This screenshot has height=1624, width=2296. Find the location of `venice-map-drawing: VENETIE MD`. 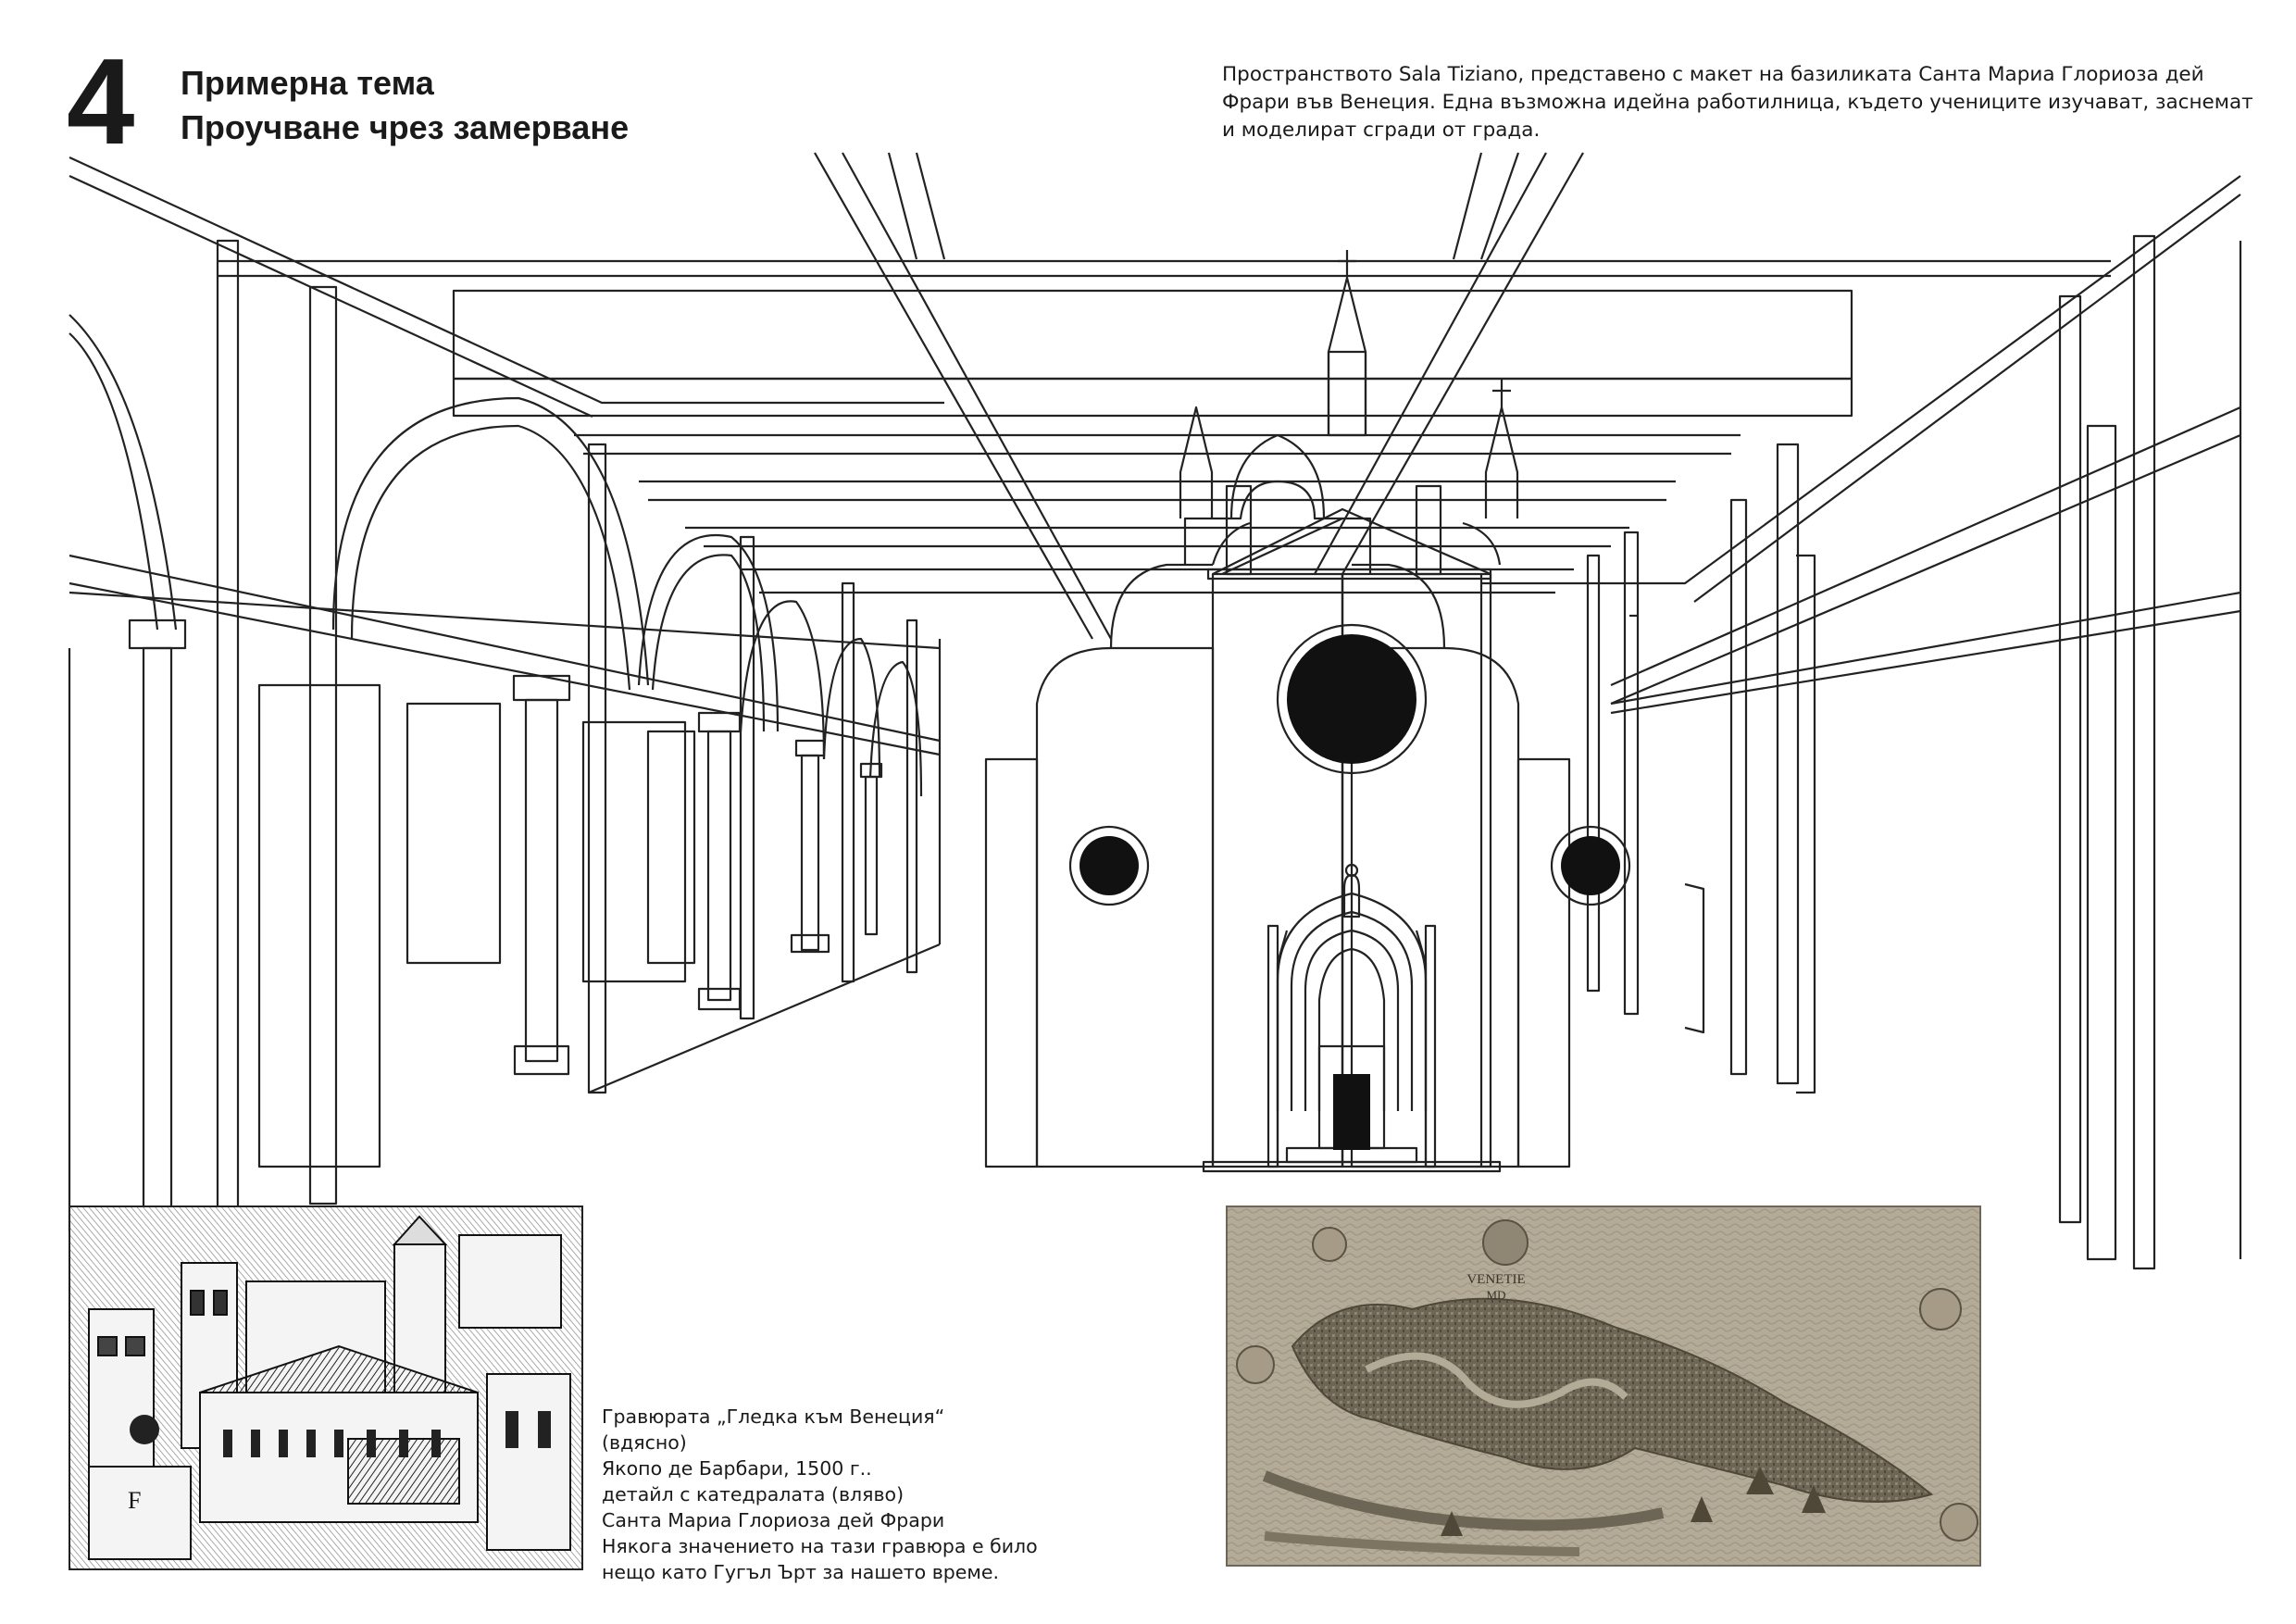

venice-map-drawing: VENETIE MD is located at coordinates (1603, 1386).